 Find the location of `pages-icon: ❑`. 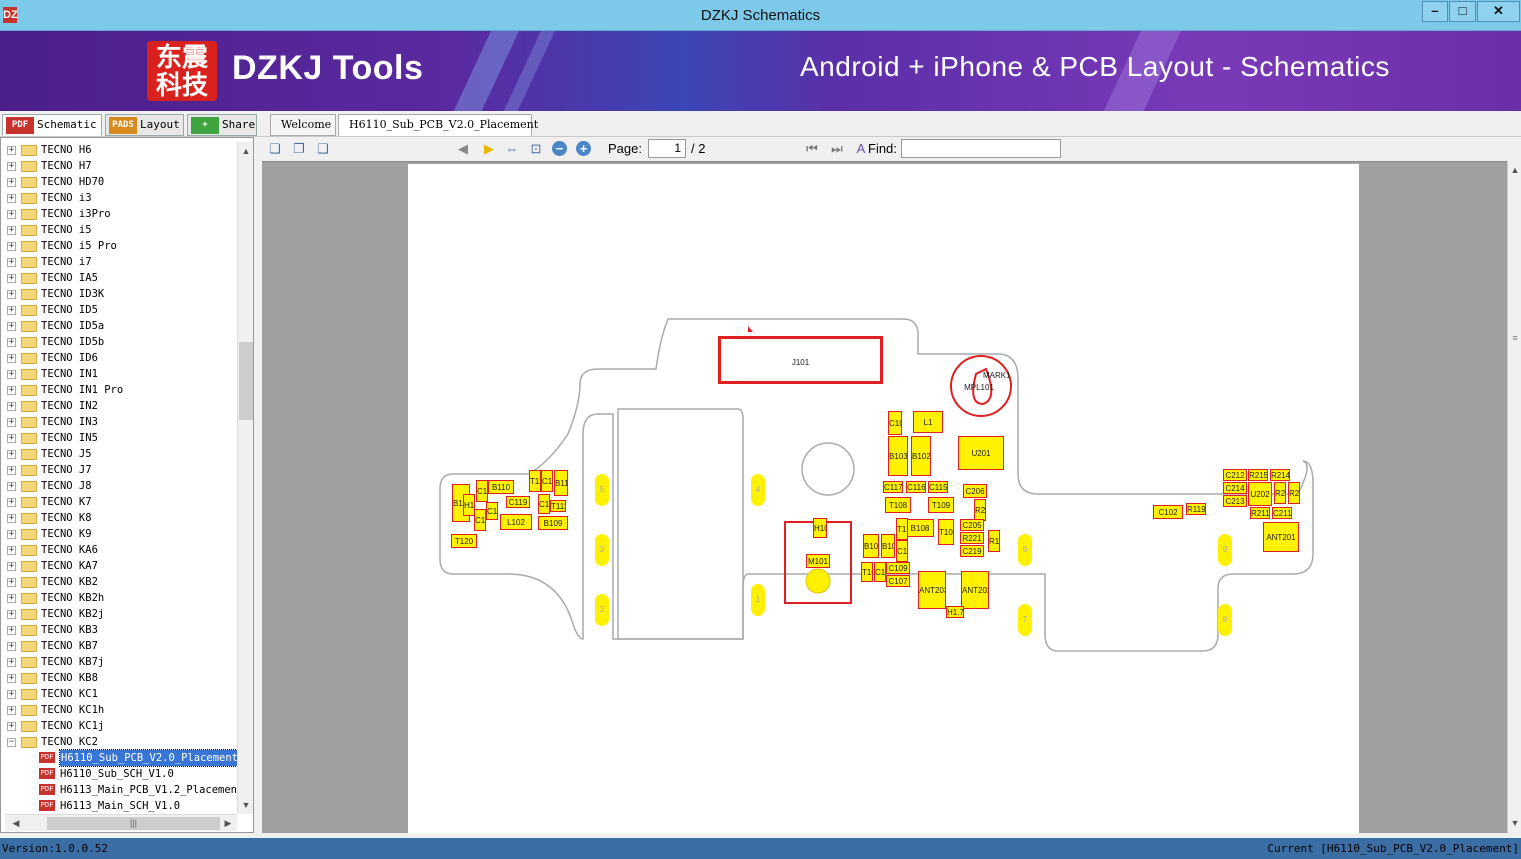

pages-icon: ❑ is located at coordinates (323, 149).